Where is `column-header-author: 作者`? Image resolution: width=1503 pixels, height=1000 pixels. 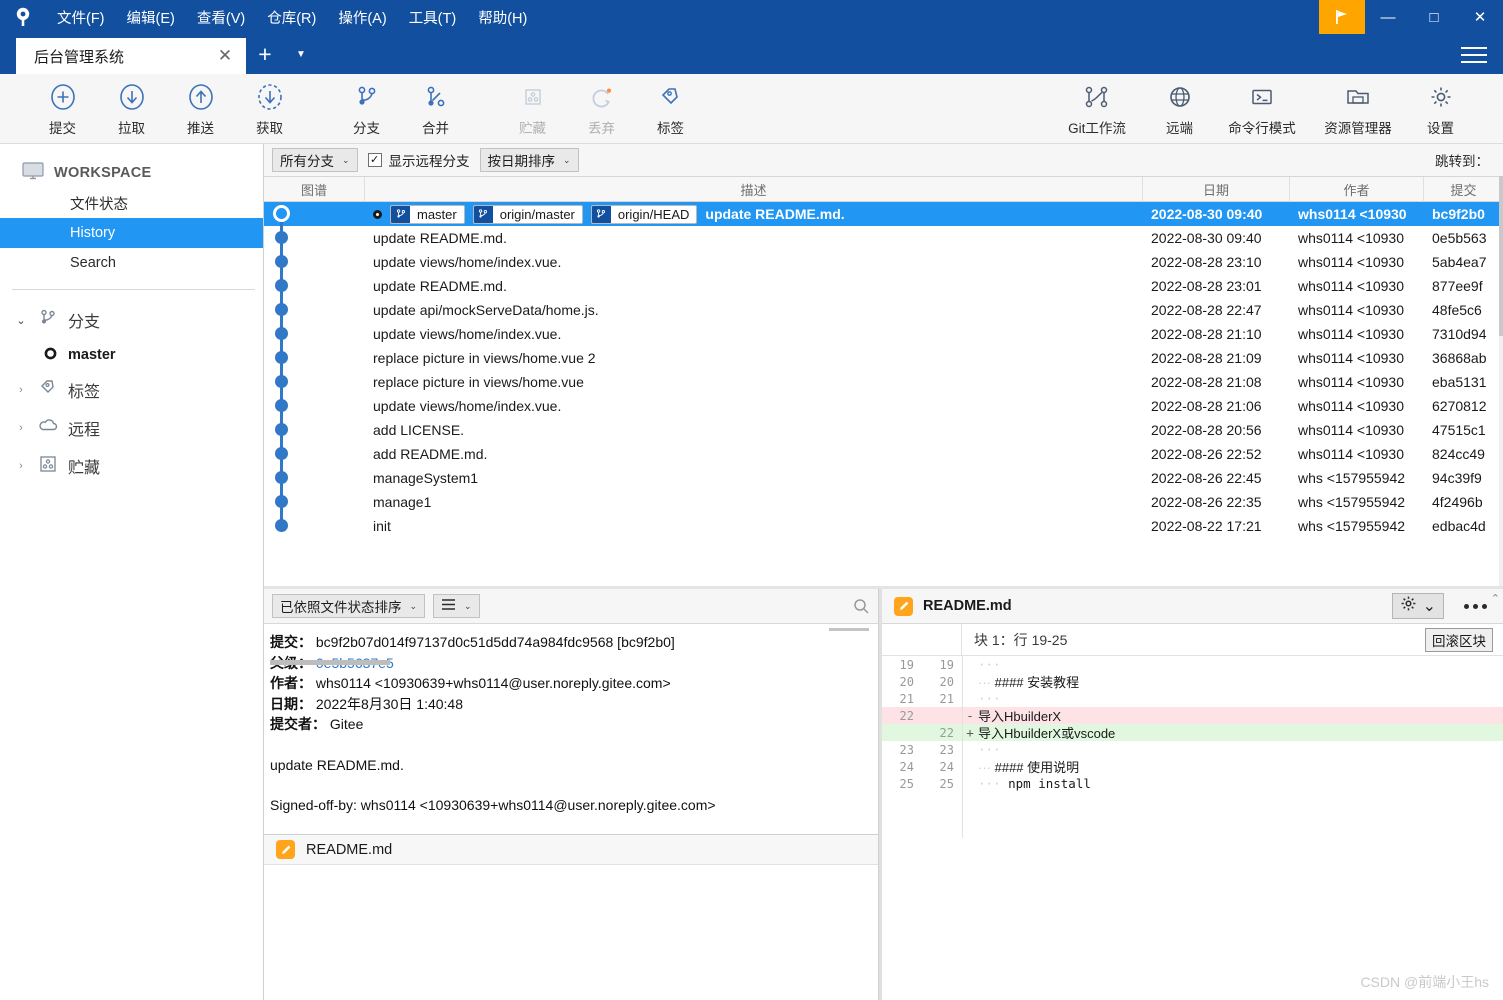
column-header-author: 作者 is located at coordinates (1357, 189).